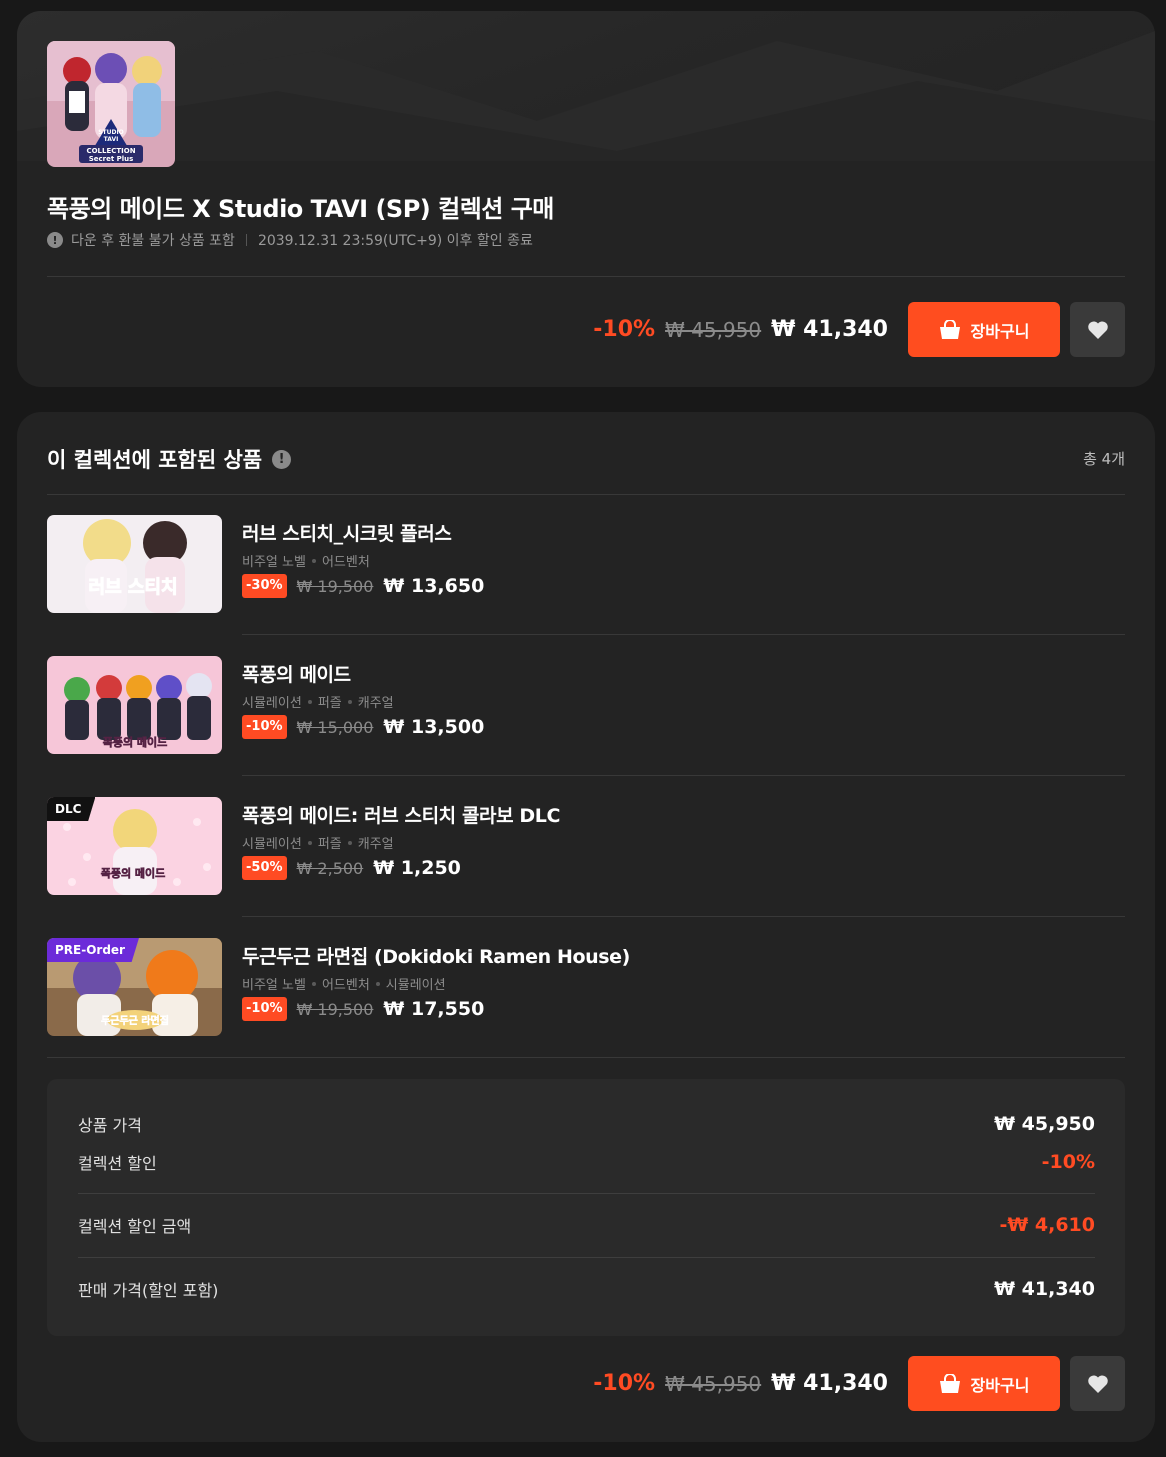 The height and width of the screenshot is (1457, 1166). I want to click on item-price: -50% ₩ 2,500 ₩ 1,250, so click(351, 868).